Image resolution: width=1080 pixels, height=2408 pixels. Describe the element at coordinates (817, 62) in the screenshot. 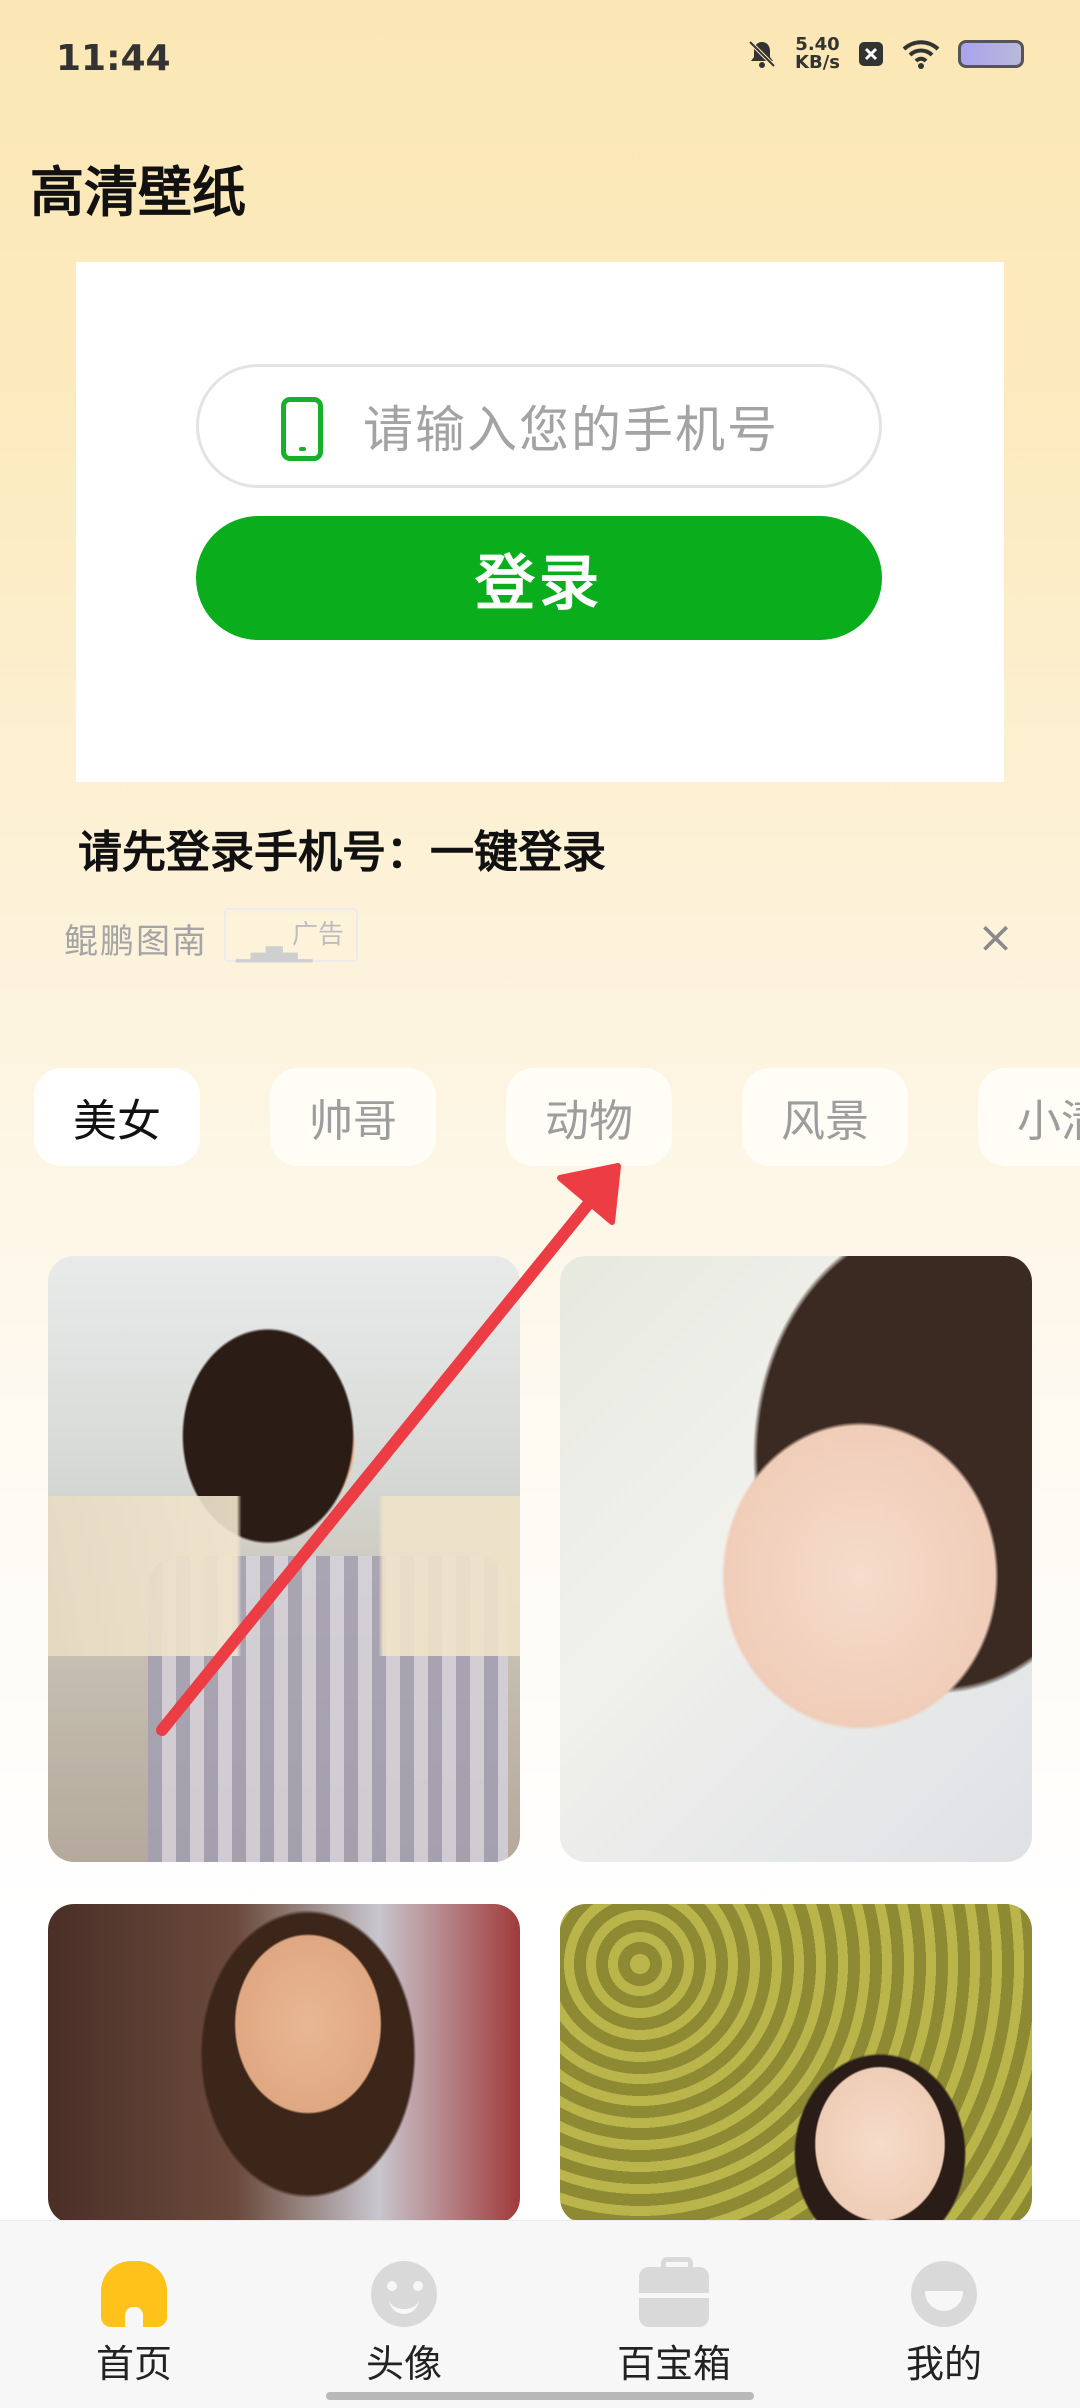

I see `network-speed-unit: KB/s` at that location.